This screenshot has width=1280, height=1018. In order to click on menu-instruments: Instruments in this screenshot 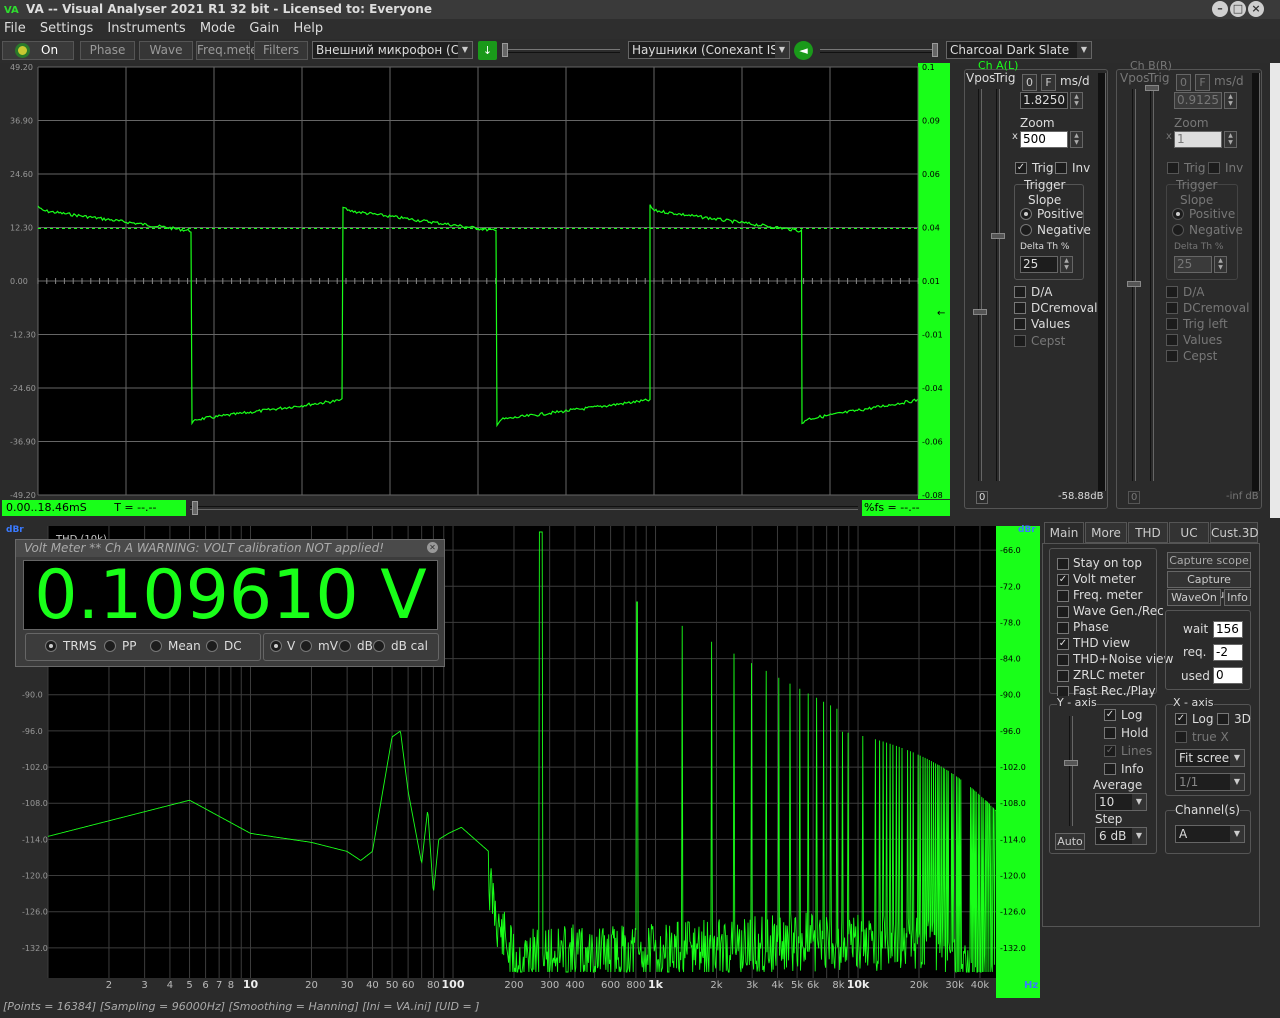, I will do `click(146, 28)`.